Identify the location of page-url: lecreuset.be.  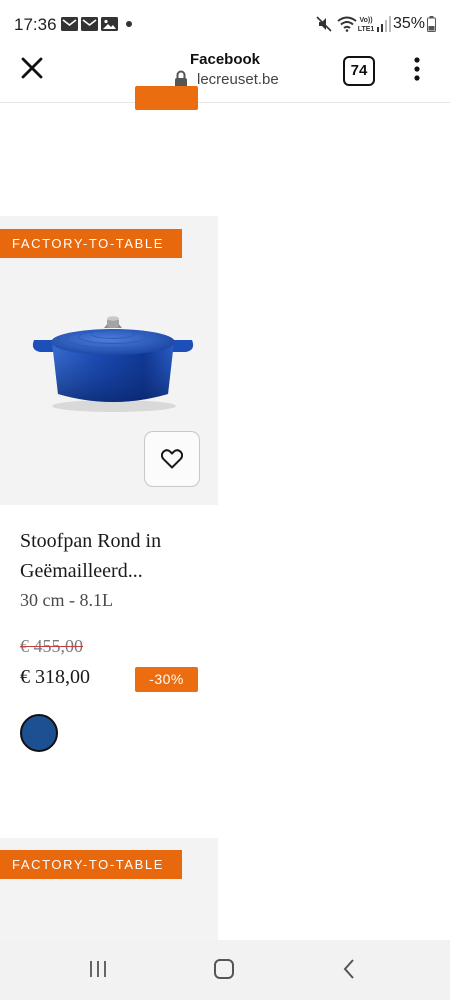
(238, 79).